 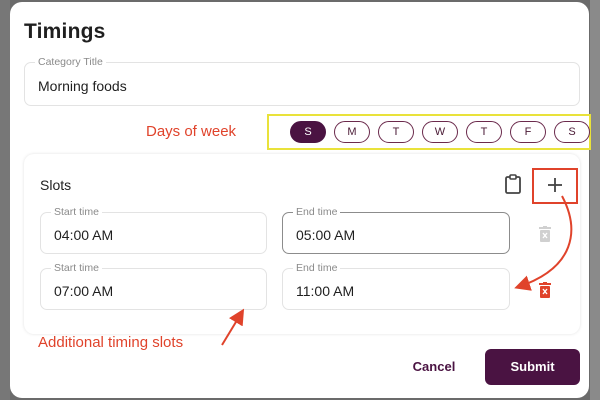 What do you see at coordinates (440, 132) in the screenshot?
I see `day-chip-wednesday: W` at bounding box center [440, 132].